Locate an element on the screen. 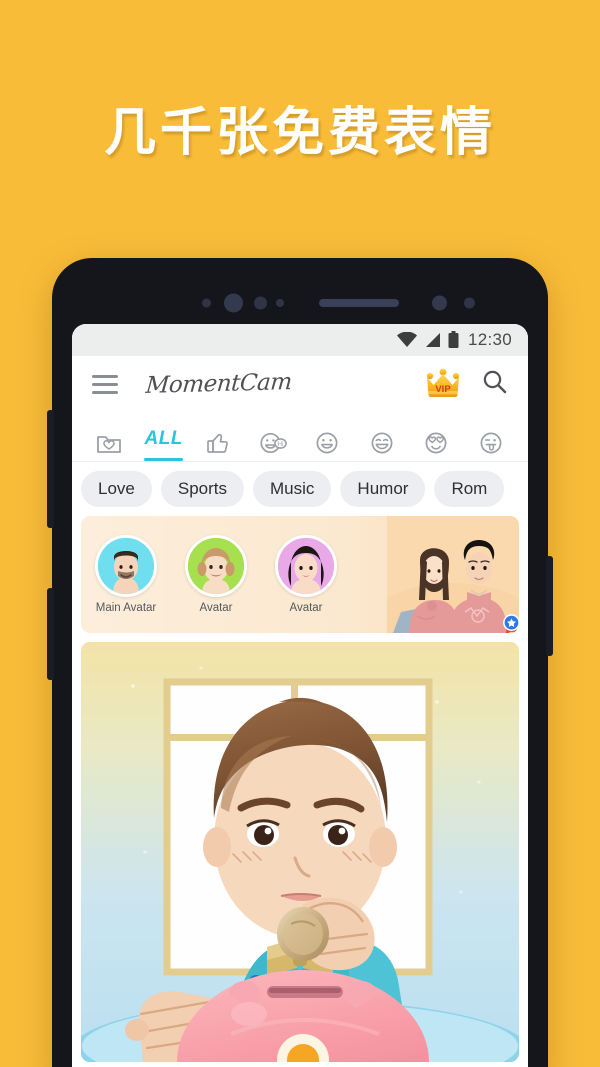 Image resolution: width=600 pixels, height=1067 pixels. laughing-face-icon is located at coordinates (382, 443).